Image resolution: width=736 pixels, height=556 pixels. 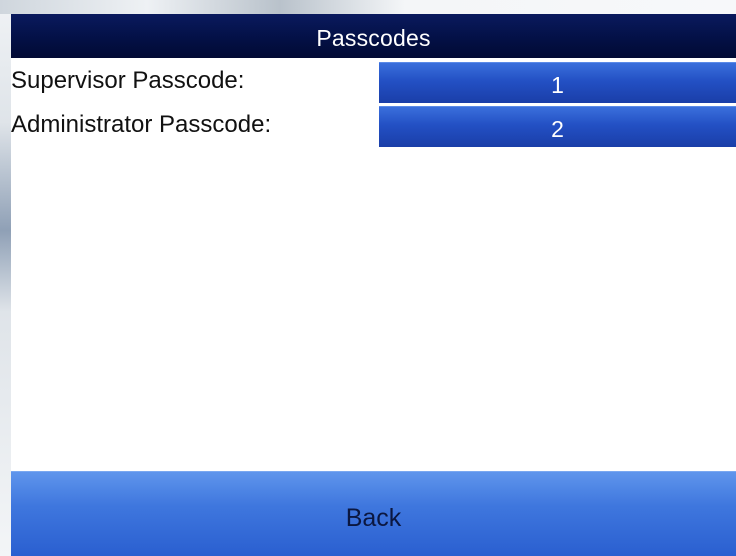 What do you see at coordinates (141, 124) in the screenshot?
I see `administrator-passcode-label: Administrator Passcode:` at bounding box center [141, 124].